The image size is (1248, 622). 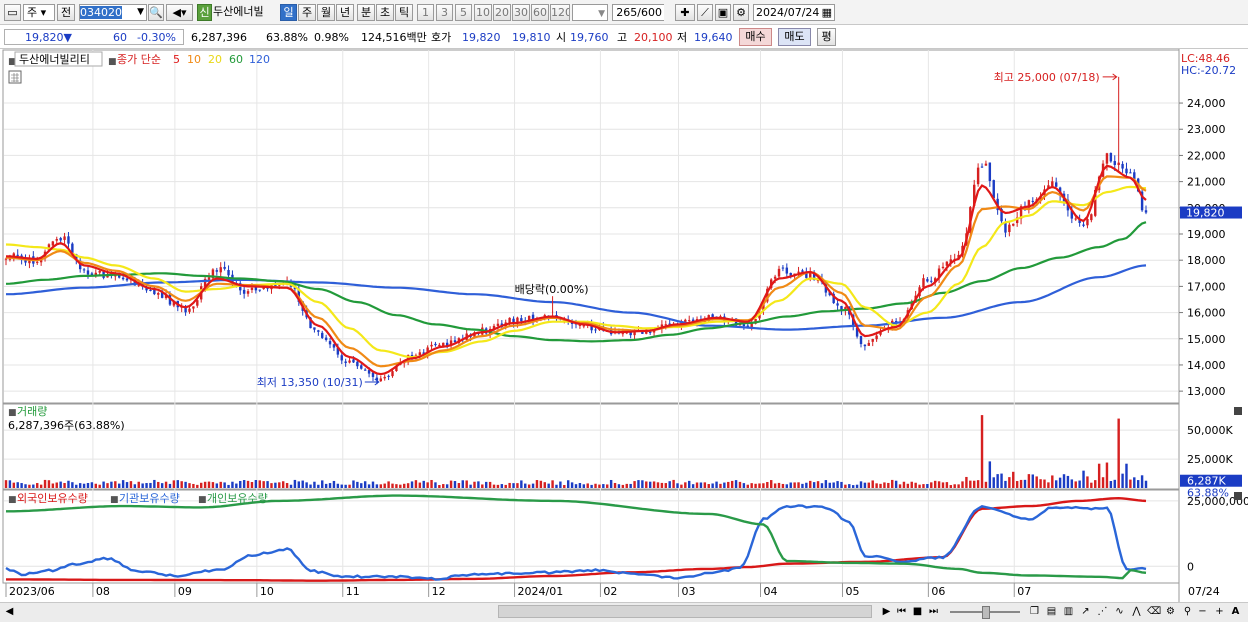 I want to click on speaker-icon: ◀▾, so click(x=179, y=12).